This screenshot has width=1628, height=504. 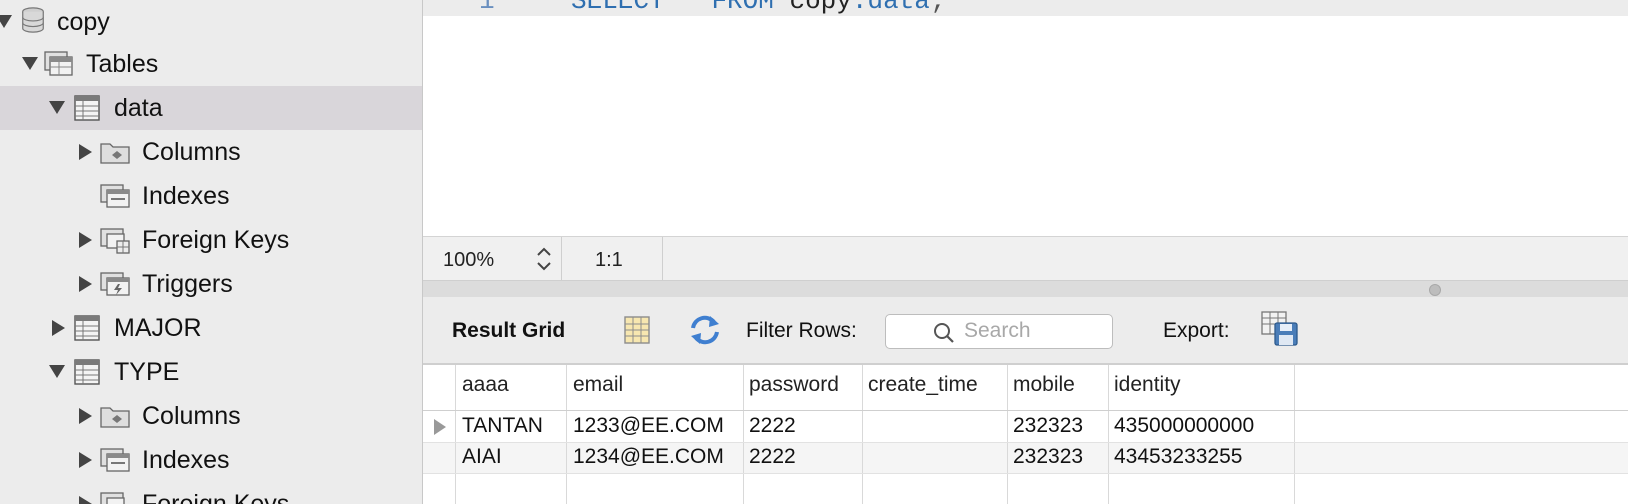 What do you see at coordinates (1025, 289) in the screenshot?
I see `panel-splitter` at bounding box center [1025, 289].